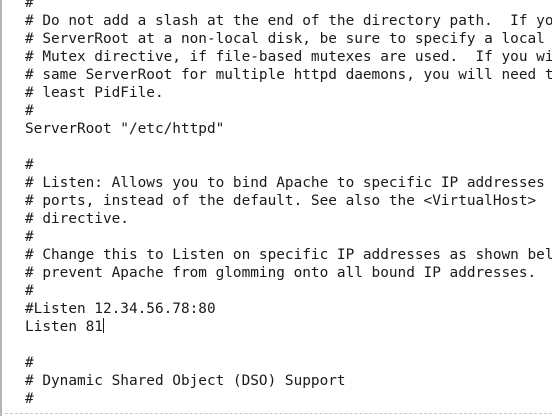 The height and width of the screenshot is (416, 552). What do you see at coordinates (276, 413) in the screenshot?
I see `status-separator` at bounding box center [276, 413].